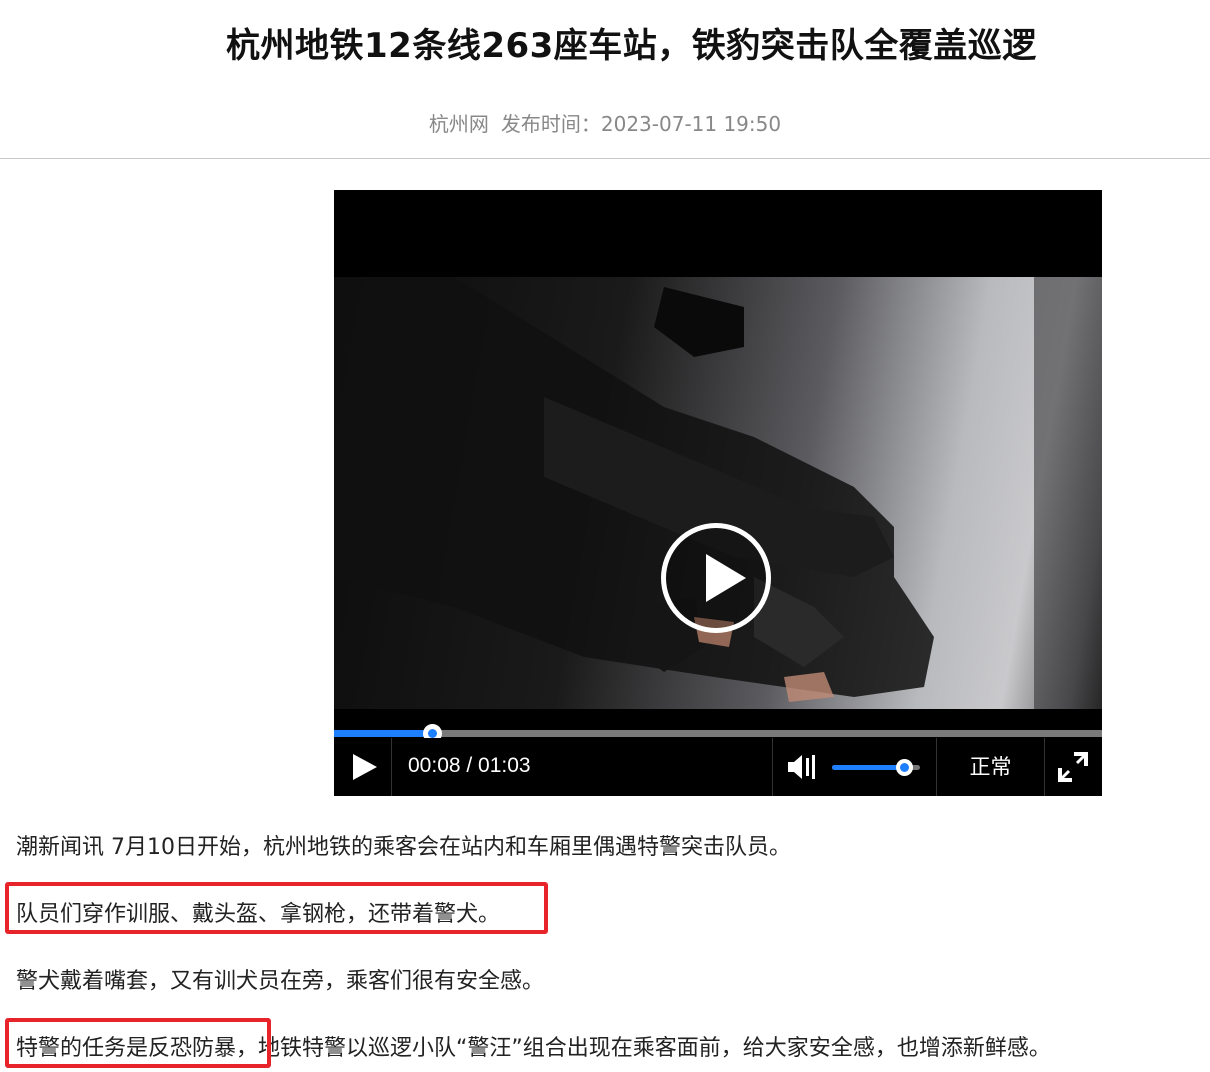 This screenshot has width=1210, height=1072. What do you see at coordinates (641, 124) in the screenshot?
I see `publish-time: 发布时间：2023-07-11 19:50` at bounding box center [641, 124].